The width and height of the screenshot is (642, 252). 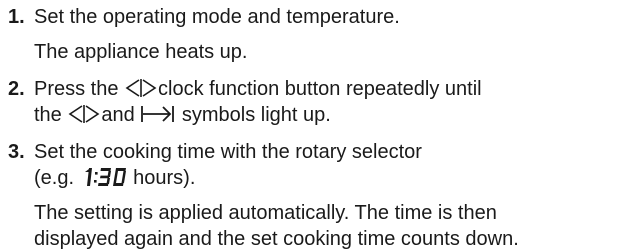 What do you see at coordinates (338, 115) in the screenshot?
I see `step-instruction-line-2: the and symbols light up.` at bounding box center [338, 115].